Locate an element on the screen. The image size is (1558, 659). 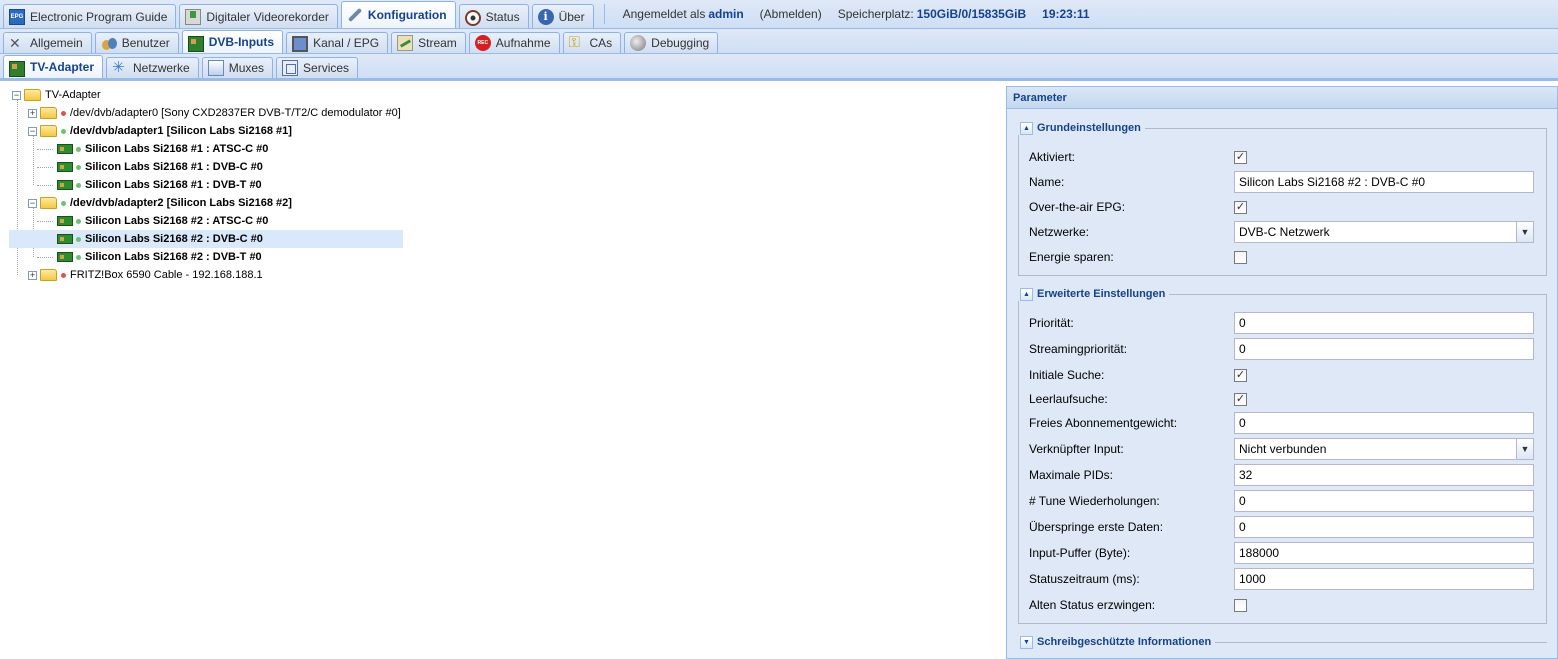
tab-label: Netzwerke is located at coordinates (161, 68).